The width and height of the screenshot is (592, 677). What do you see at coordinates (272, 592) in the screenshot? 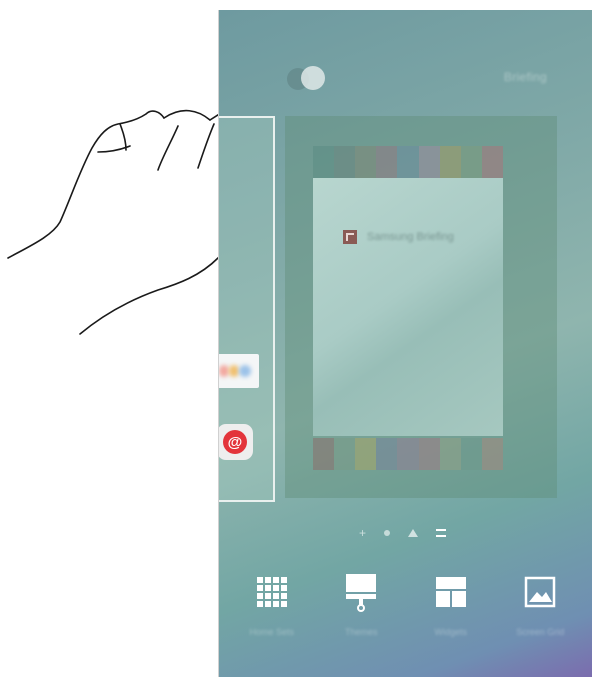
I see `apps-grid-icon` at bounding box center [272, 592].